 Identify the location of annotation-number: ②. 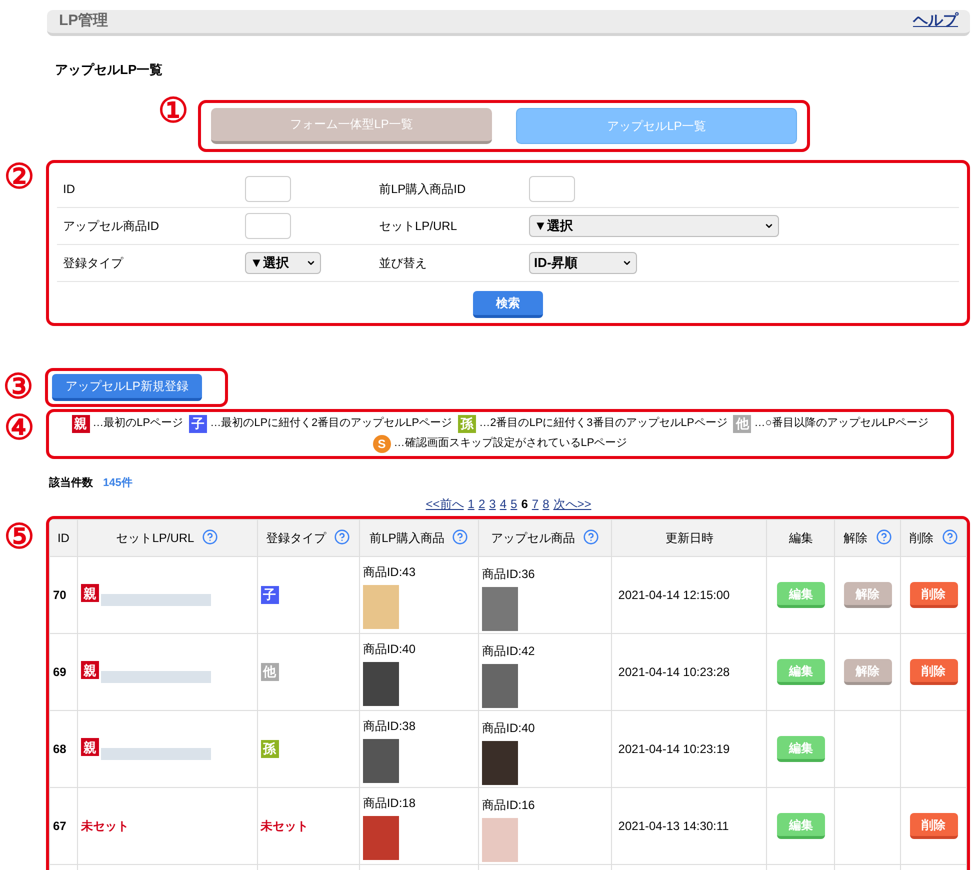
(19, 177).